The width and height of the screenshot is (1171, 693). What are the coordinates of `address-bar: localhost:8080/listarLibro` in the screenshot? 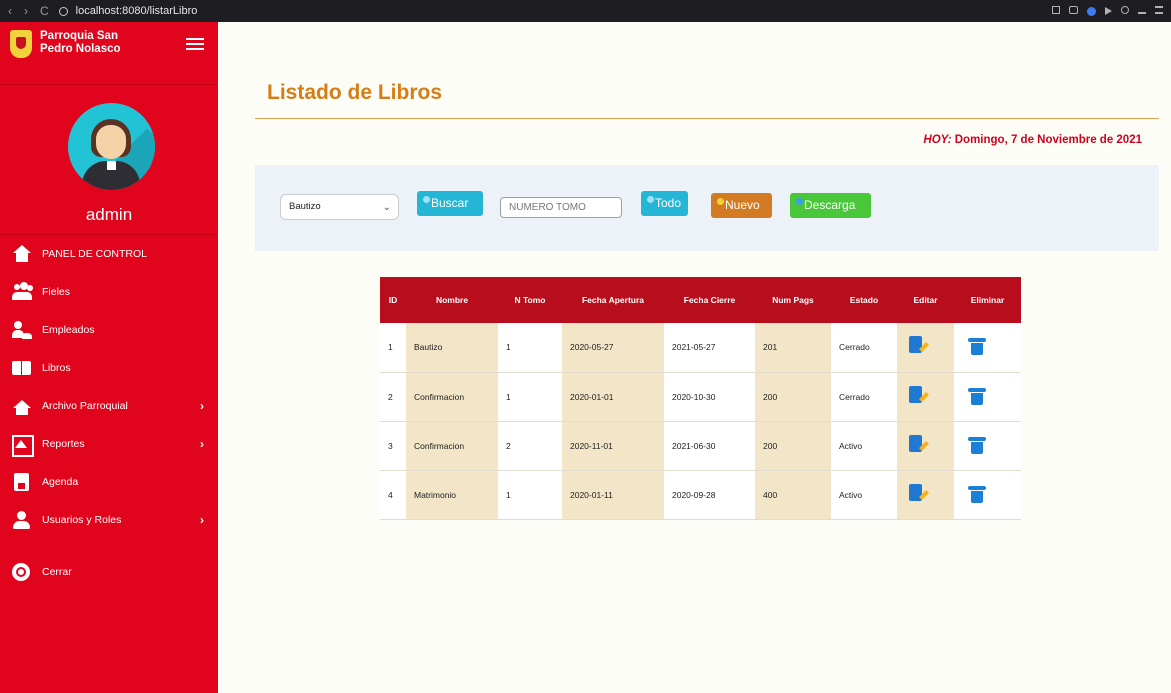 It's located at (128, 11).